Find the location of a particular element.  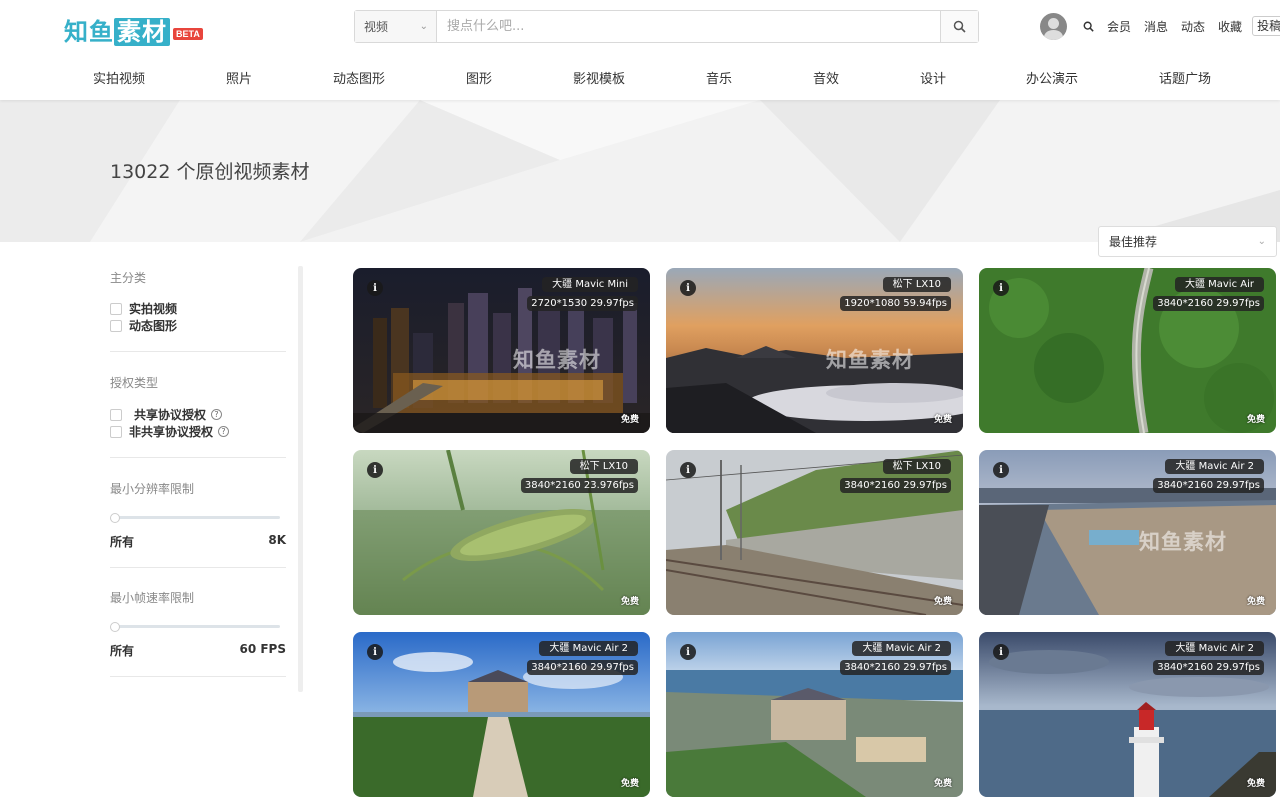

nav-item-topics: 话题广场 is located at coordinates (1185, 77).